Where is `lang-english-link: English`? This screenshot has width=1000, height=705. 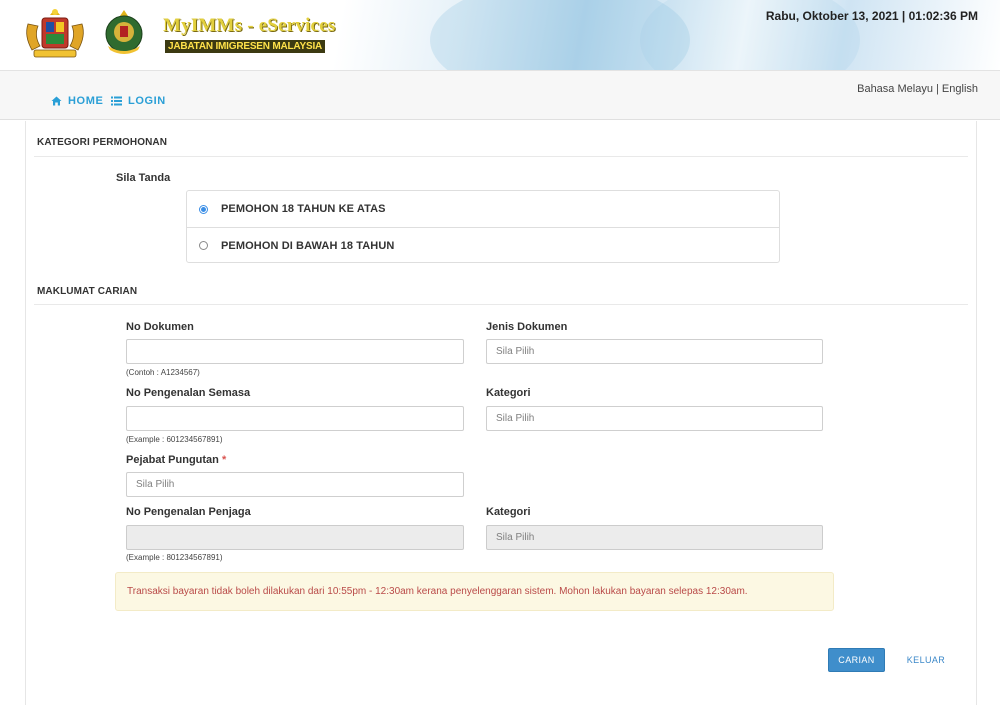
lang-english-link: English is located at coordinates (960, 89).